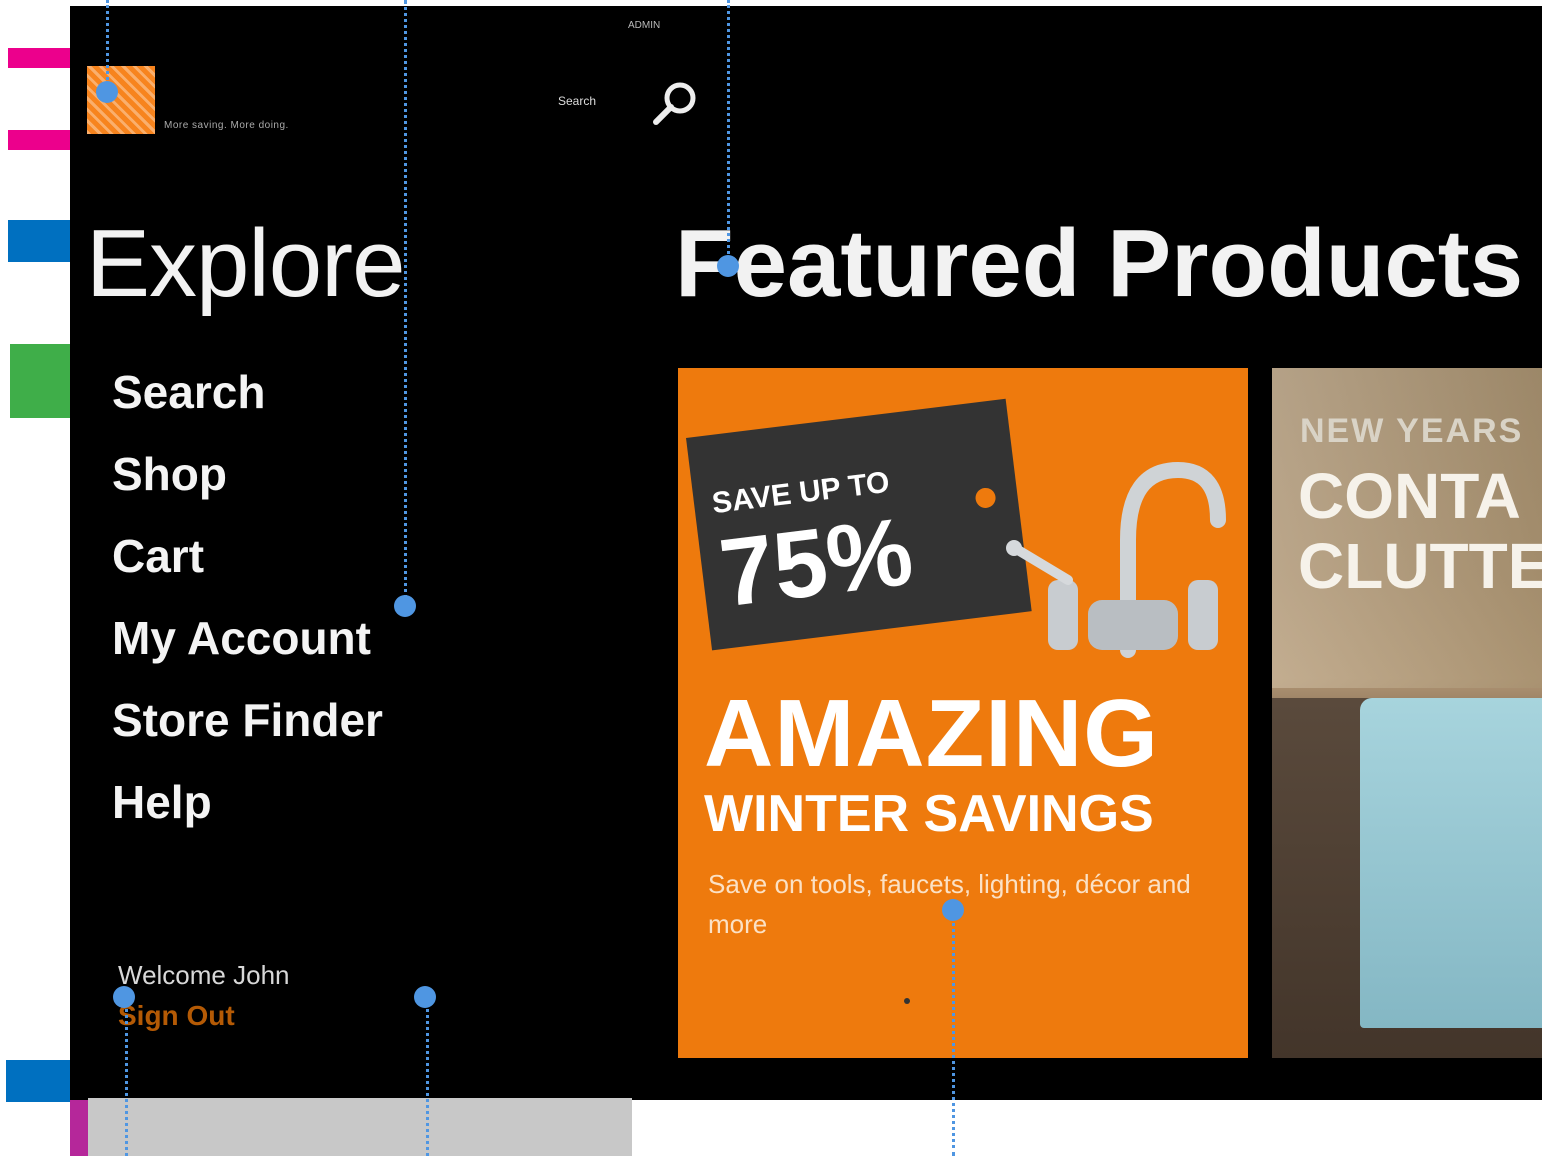  What do you see at coordinates (816, 562) in the screenshot?
I see `tag-percent: 75%` at bounding box center [816, 562].